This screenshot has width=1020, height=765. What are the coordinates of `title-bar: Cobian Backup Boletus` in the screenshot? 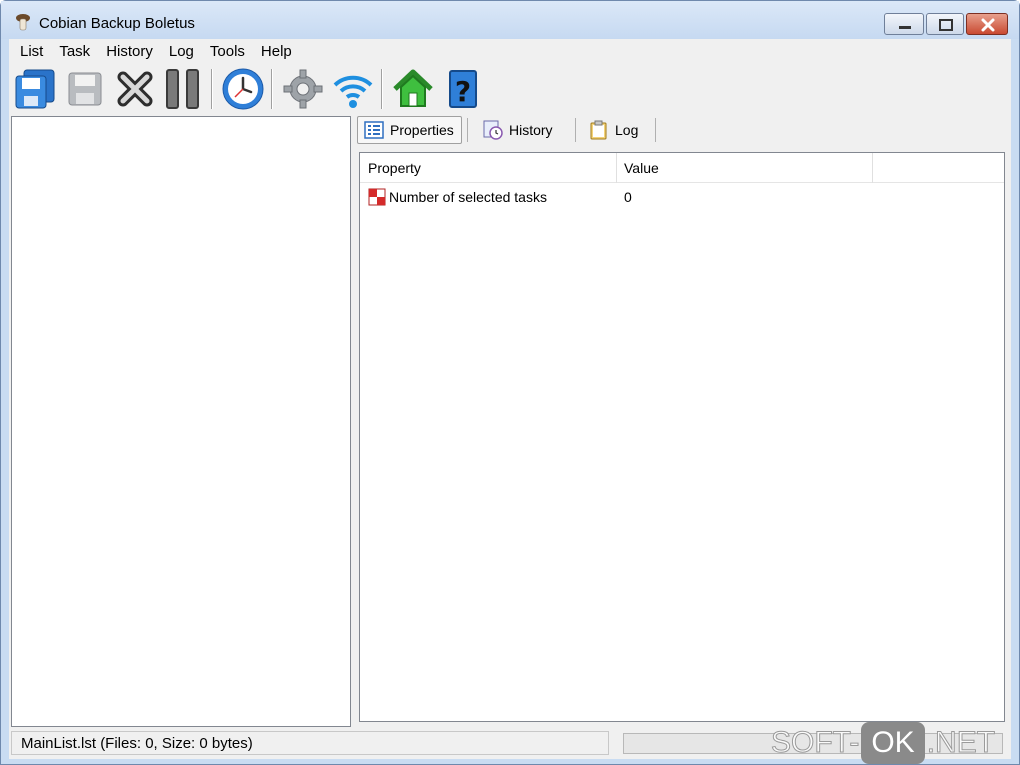 It's located at (510, 20).